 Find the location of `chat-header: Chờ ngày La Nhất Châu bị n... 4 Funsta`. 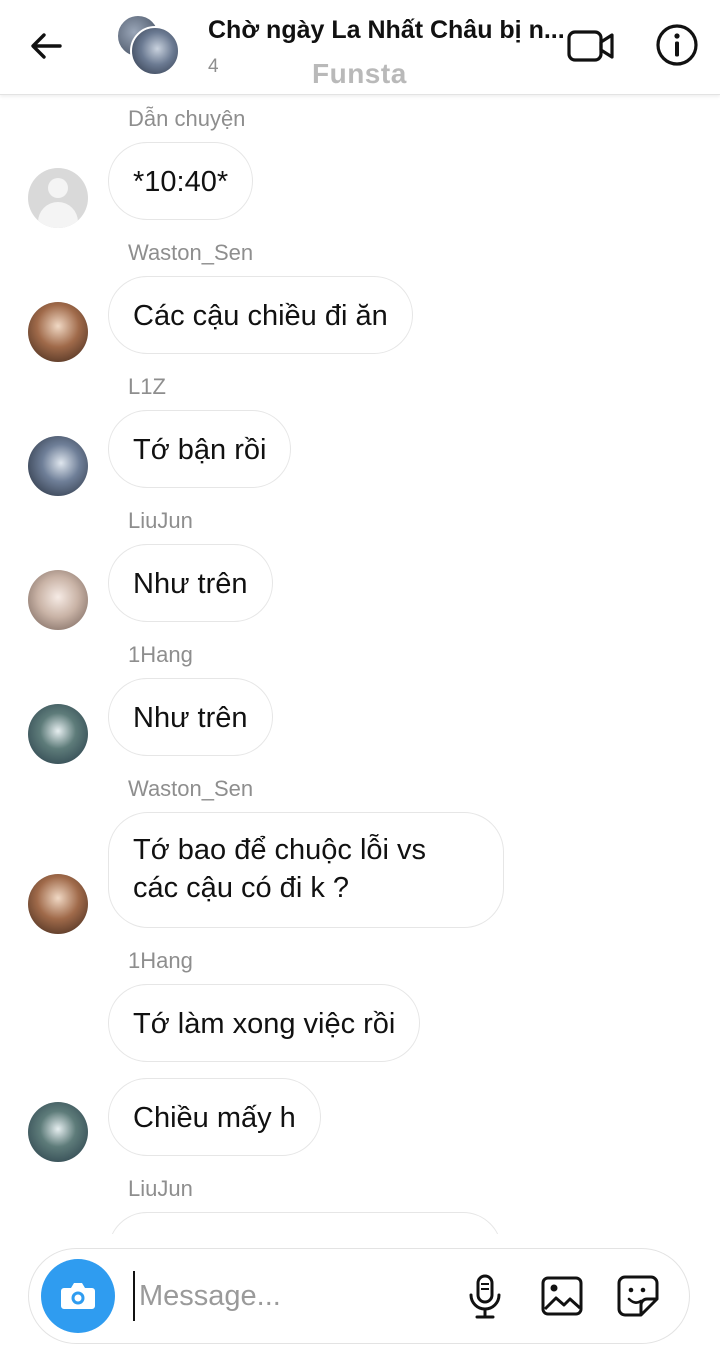

chat-header: Chờ ngày La Nhất Châu bị n... 4 Funsta is located at coordinates (360, 47).